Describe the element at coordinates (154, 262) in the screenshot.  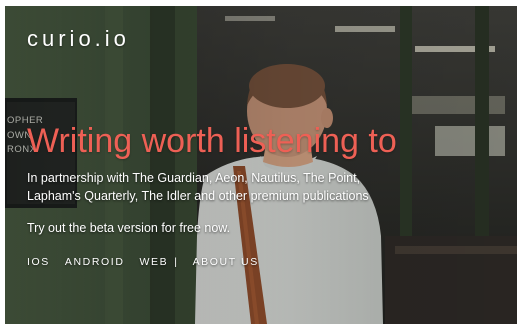
I see `nav-link-web: WEB` at that location.